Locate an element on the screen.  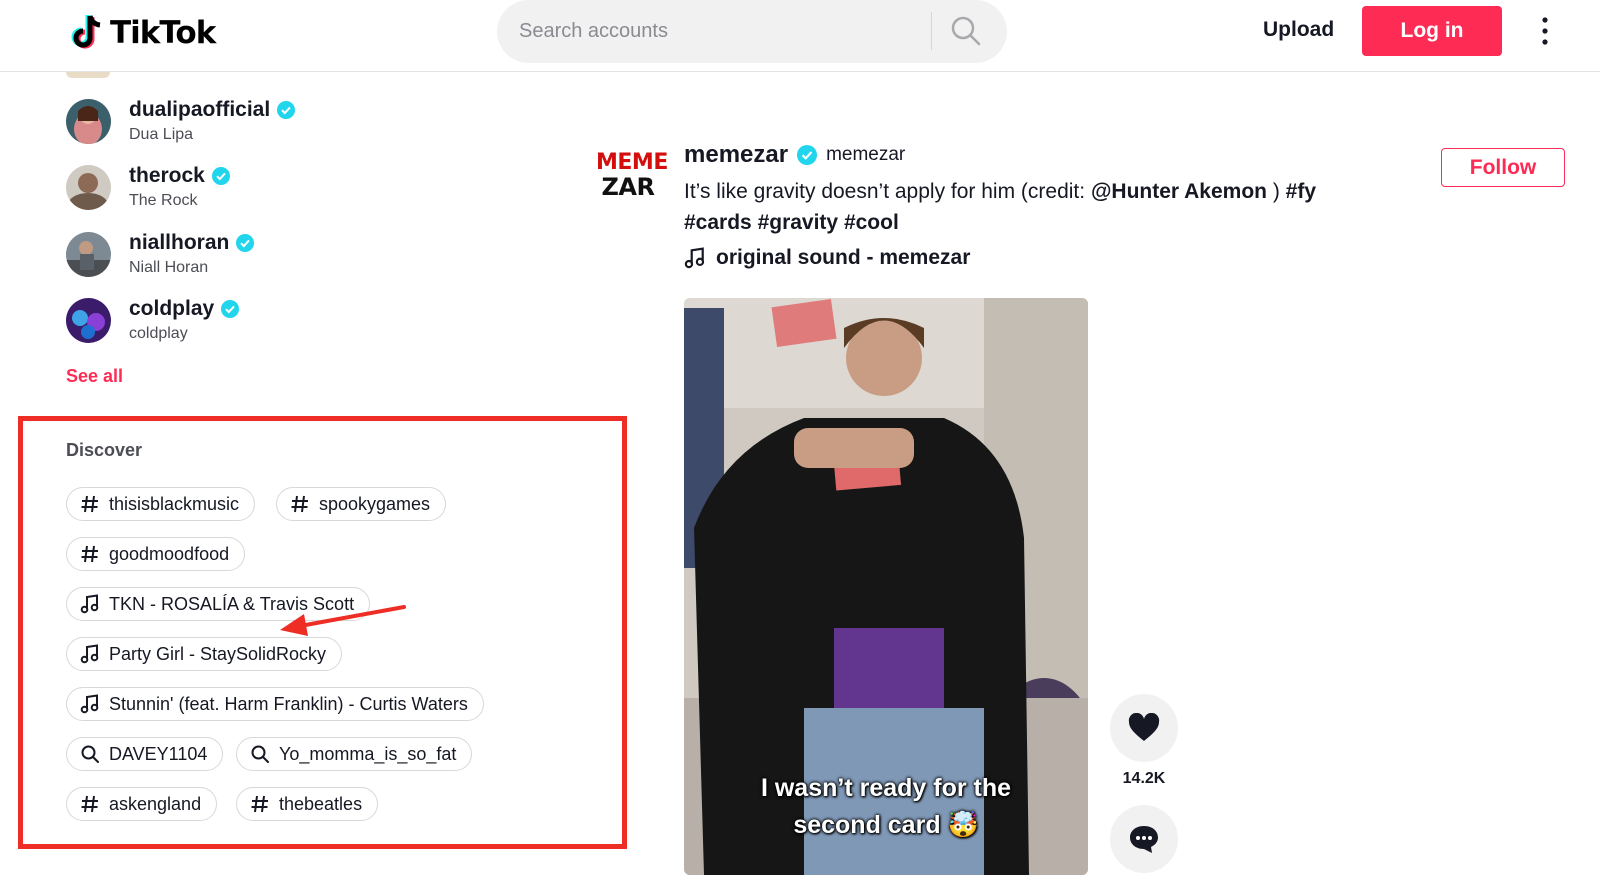
tiktok-logo-icon is located at coordinates (86, 32).